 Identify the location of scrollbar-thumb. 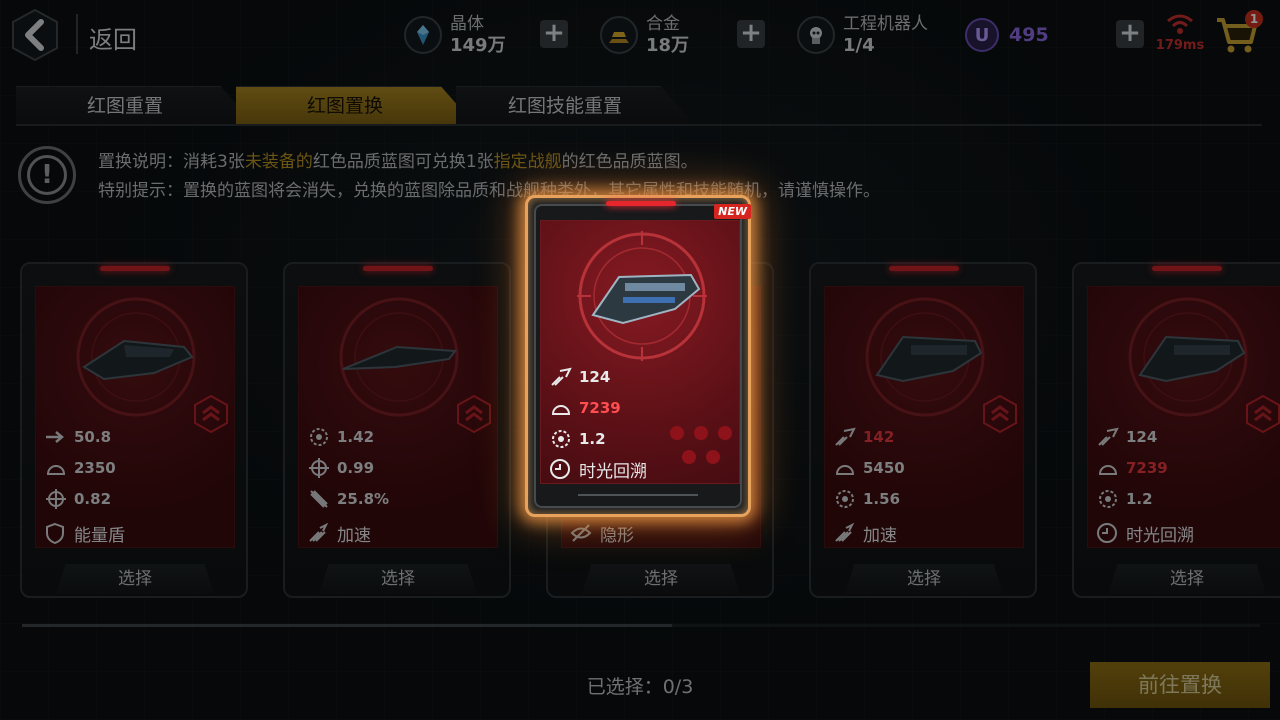
(347, 625).